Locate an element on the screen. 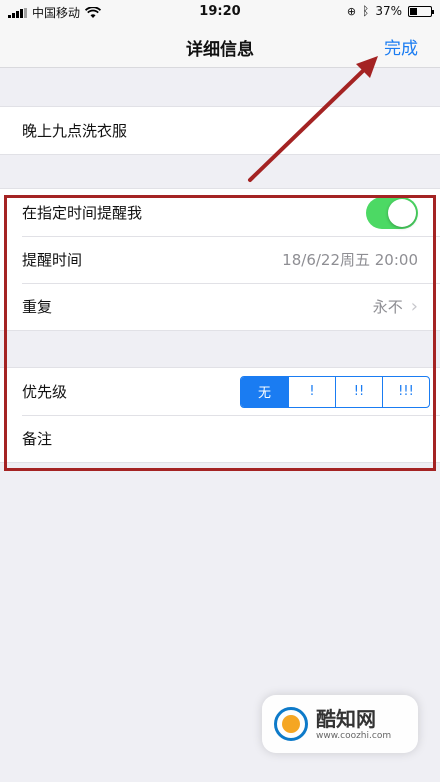 This screenshot has height=782, width=440. task-title-section: 晚上九点洗衣服 is located at coordinates (220, 130).